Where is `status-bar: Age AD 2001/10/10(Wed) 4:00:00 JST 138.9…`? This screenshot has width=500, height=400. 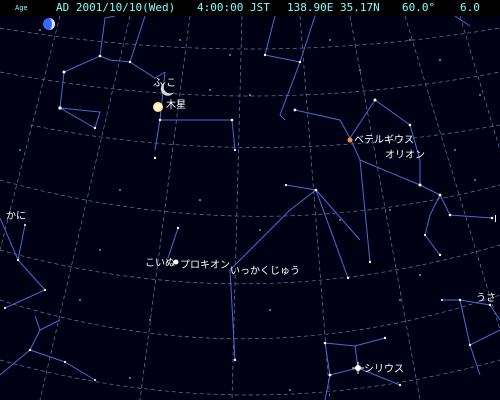 status-bar: Age AD 2001/10/10(Wed) 4:00:00 JST 138.9… is located at coordinates (250, 15).